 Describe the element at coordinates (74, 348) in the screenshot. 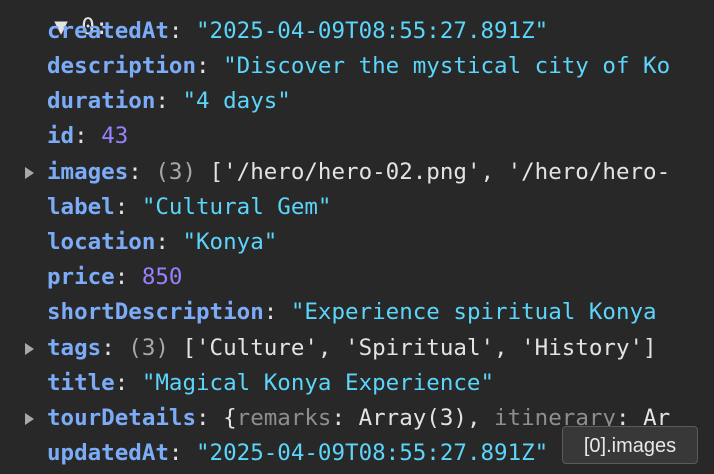

I see `property-key: tags` at that location.